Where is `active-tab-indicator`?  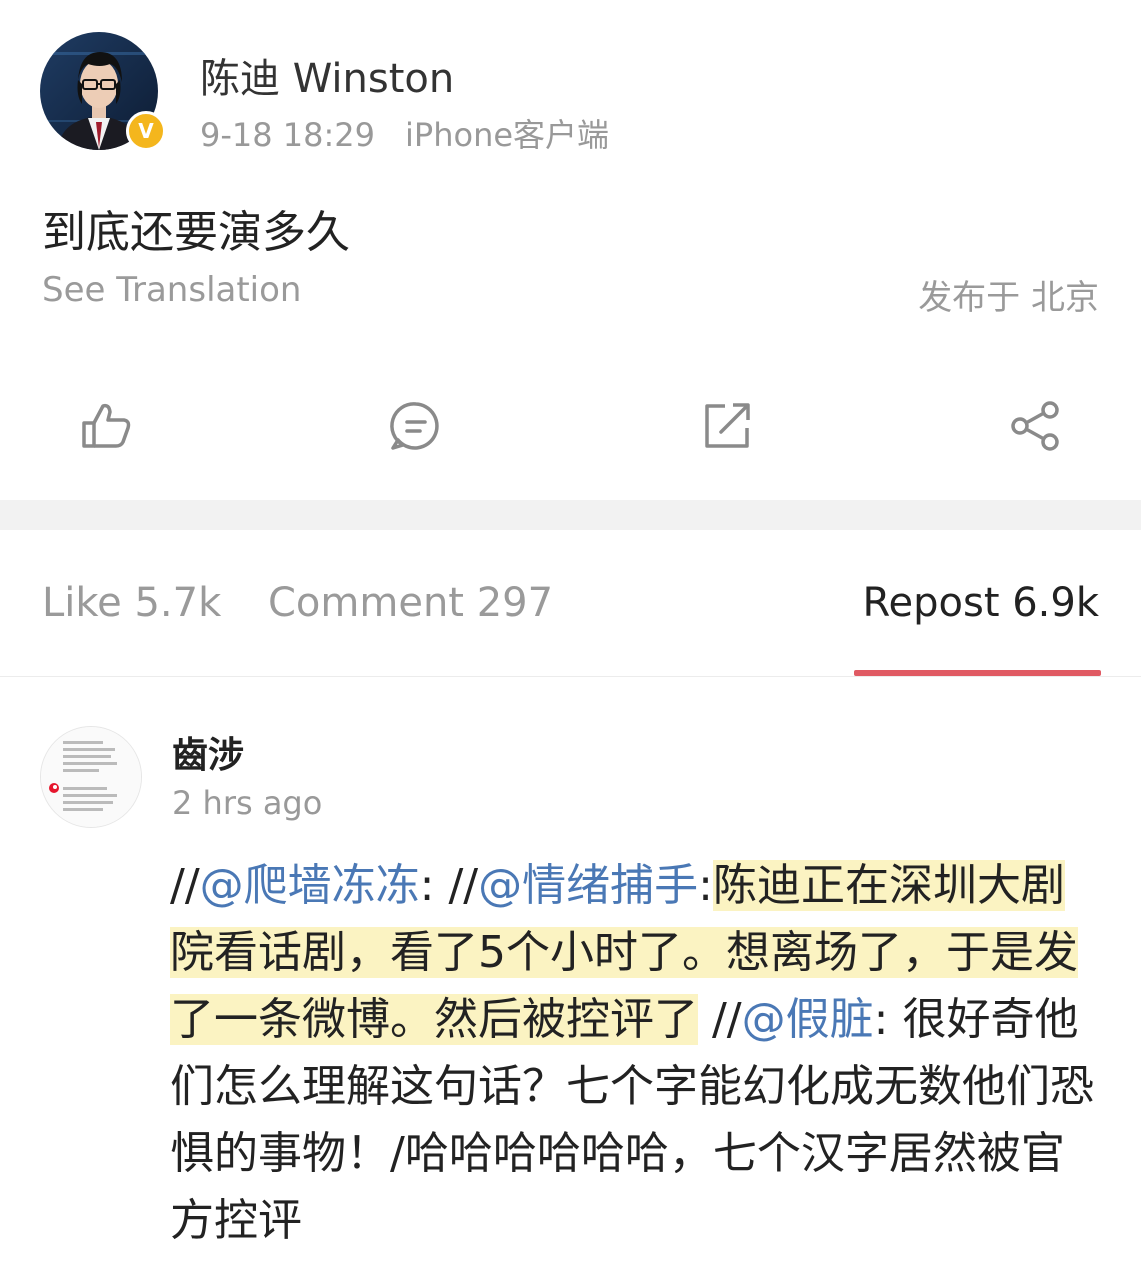 active-tab-indicator is located at coordinates (977, 673).